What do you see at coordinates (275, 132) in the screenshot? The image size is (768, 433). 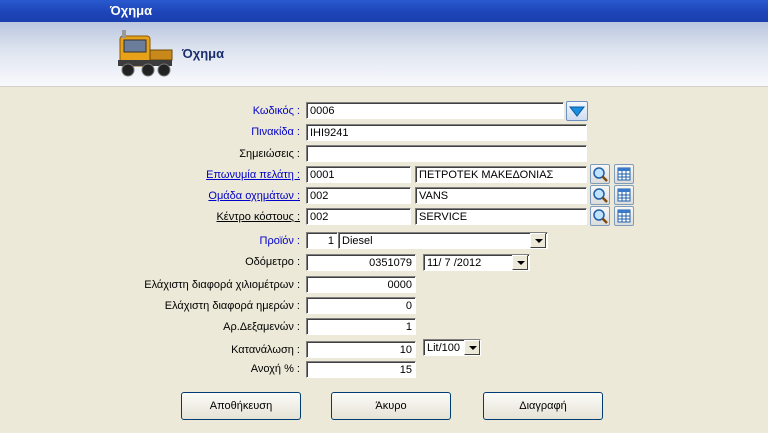 I see `plate-label: Πινακίδα :` at bounding box center [275, 132].